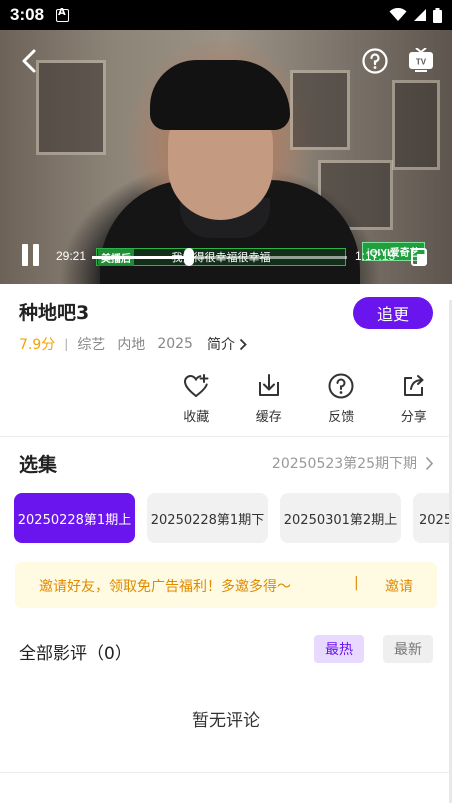  What do you see at coordinates (344, 464) in the screenshot?
I see `episodes-current-label: 20250523第25期下期` at bounding box center [344, 464].